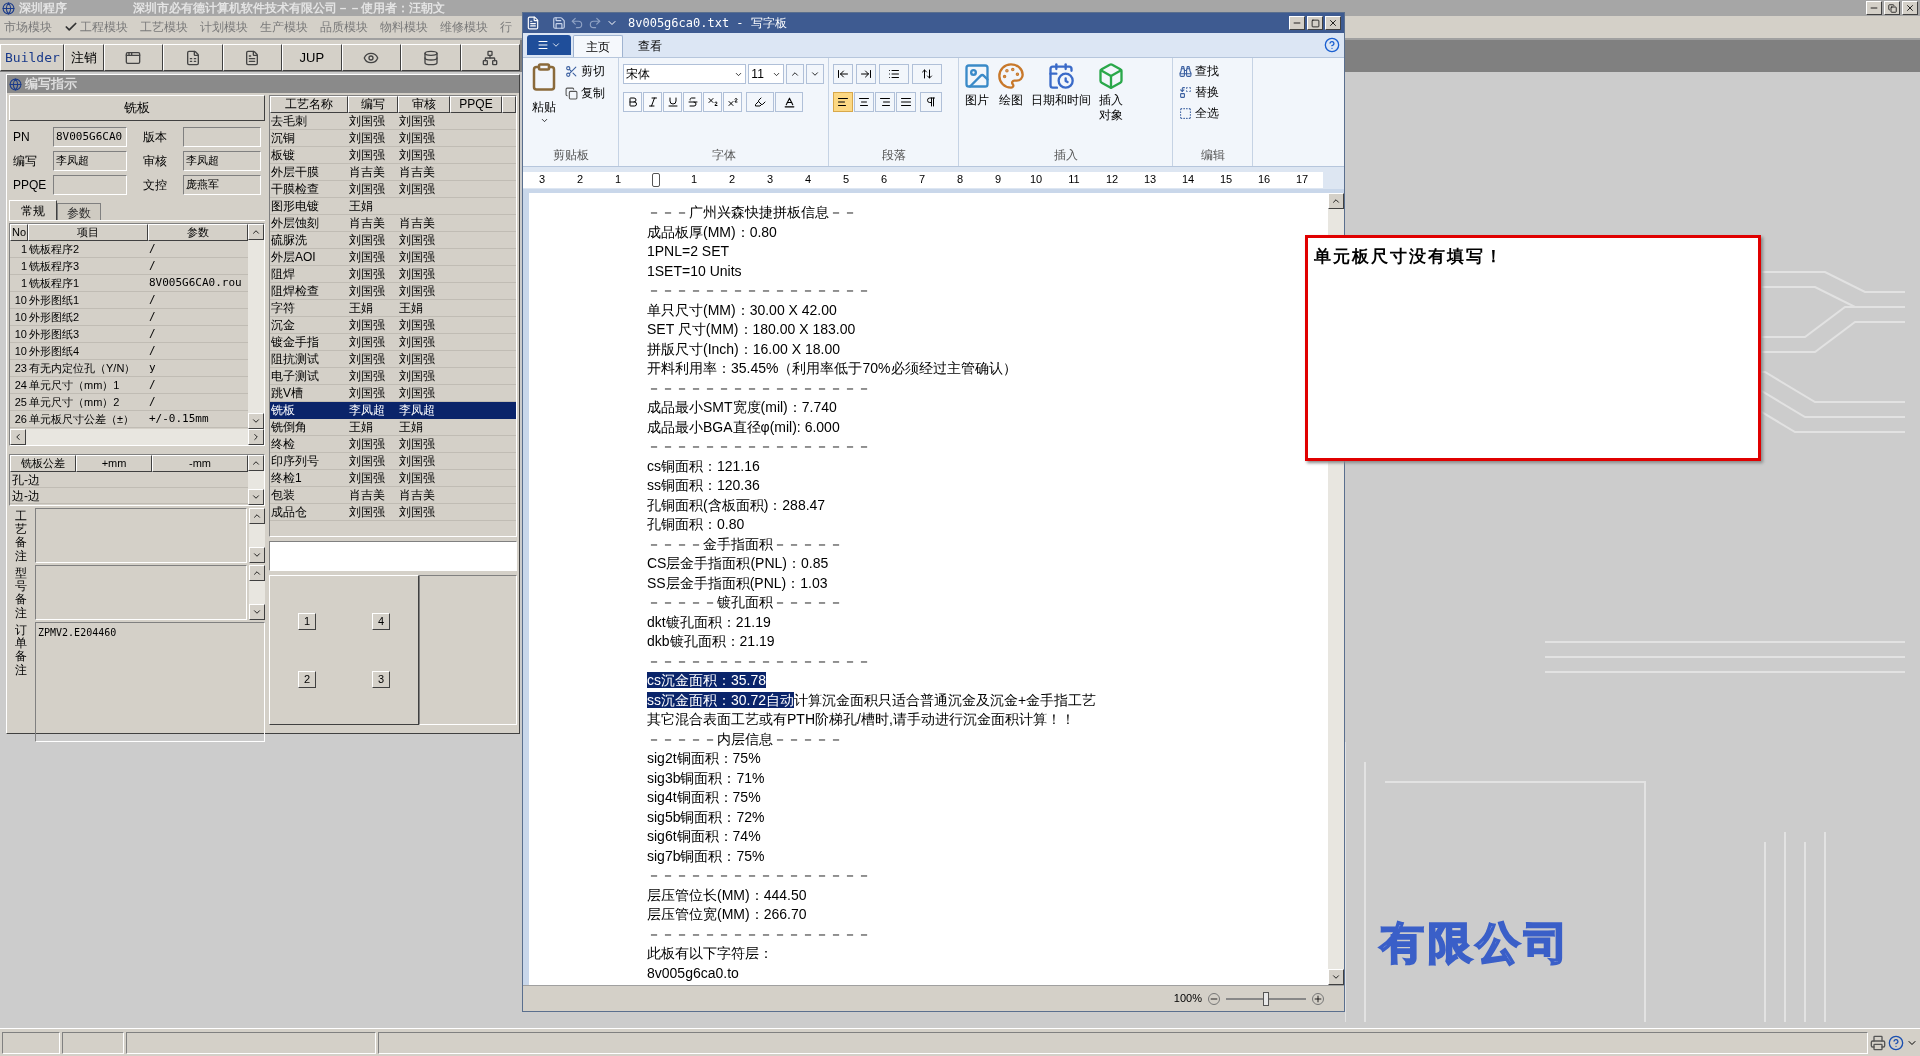 The height and width of the screenshot is (1056, 1920). Describe the element at coordinates (843, 74) in the screenshot. I see `decrease-indent-icon` at that location.